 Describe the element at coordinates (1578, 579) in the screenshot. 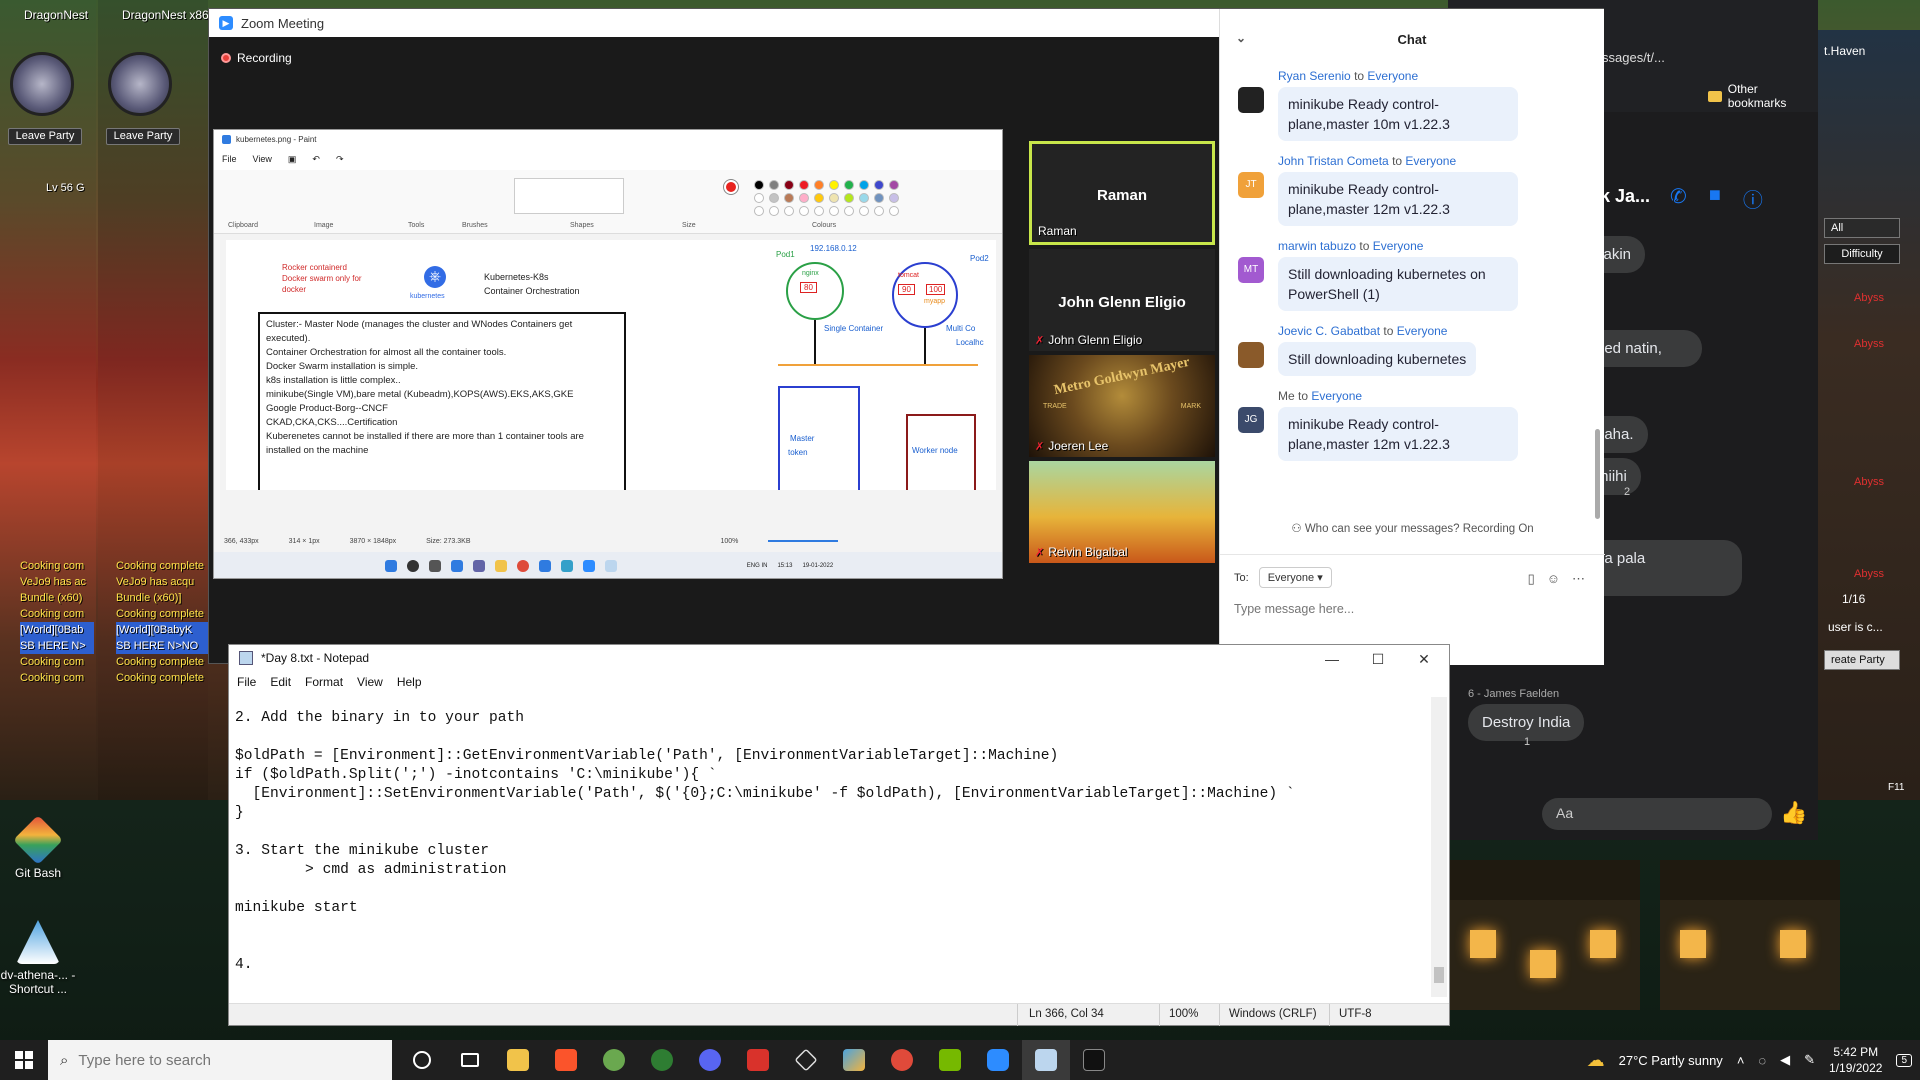

I see `more-icon: ⋯` at that location.